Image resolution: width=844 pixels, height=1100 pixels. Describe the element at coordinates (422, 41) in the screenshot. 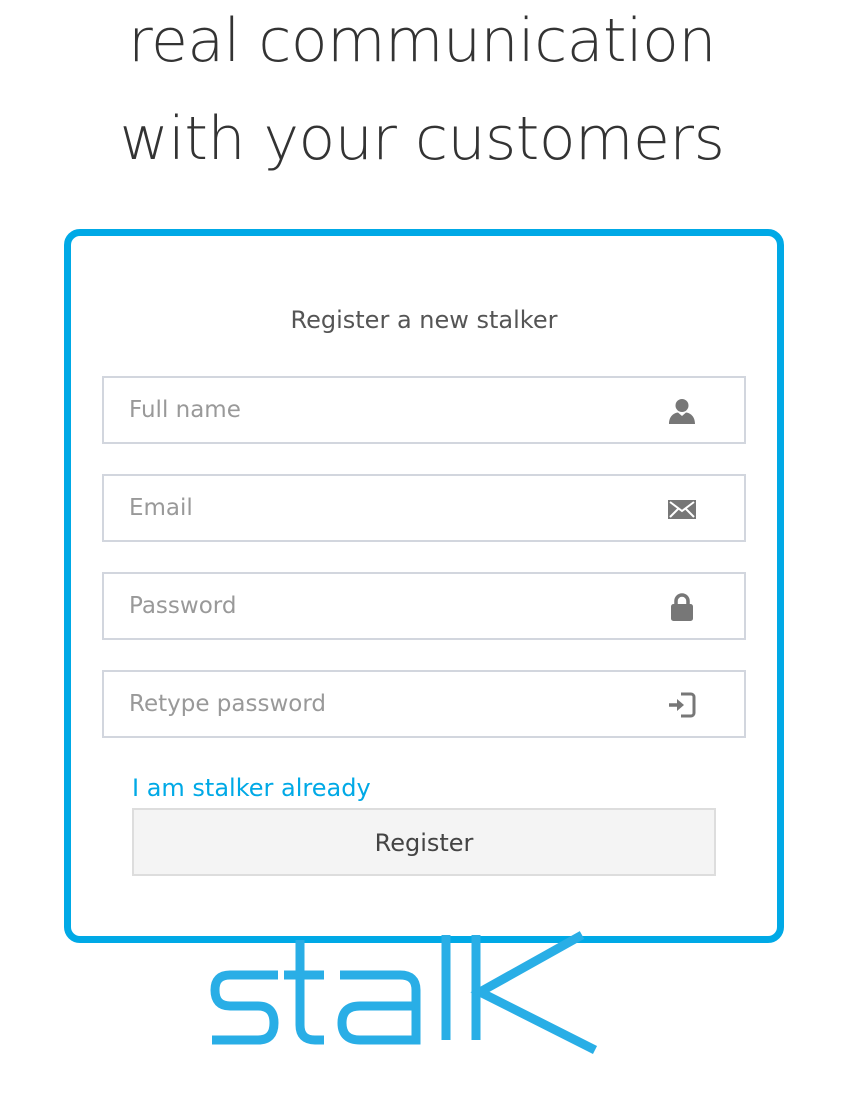

I see `headline-line-1: real communication` at that location.